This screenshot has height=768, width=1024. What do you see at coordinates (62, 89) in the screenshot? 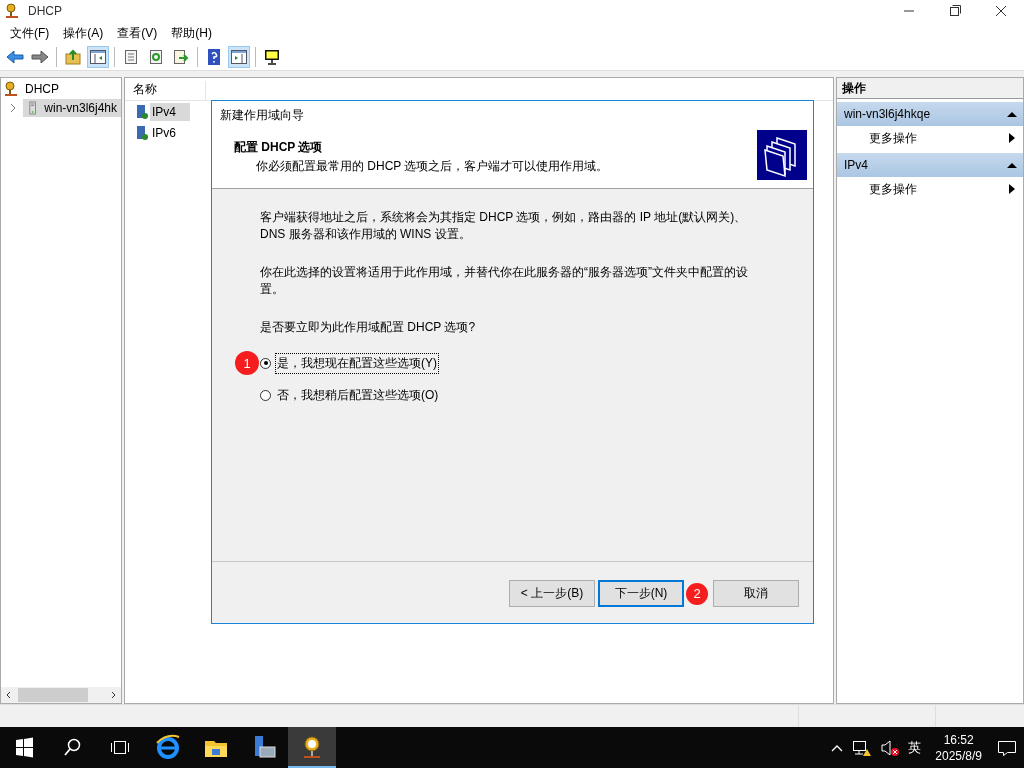
I see `tree-item: DHCP` at bounding box center [62, 89].